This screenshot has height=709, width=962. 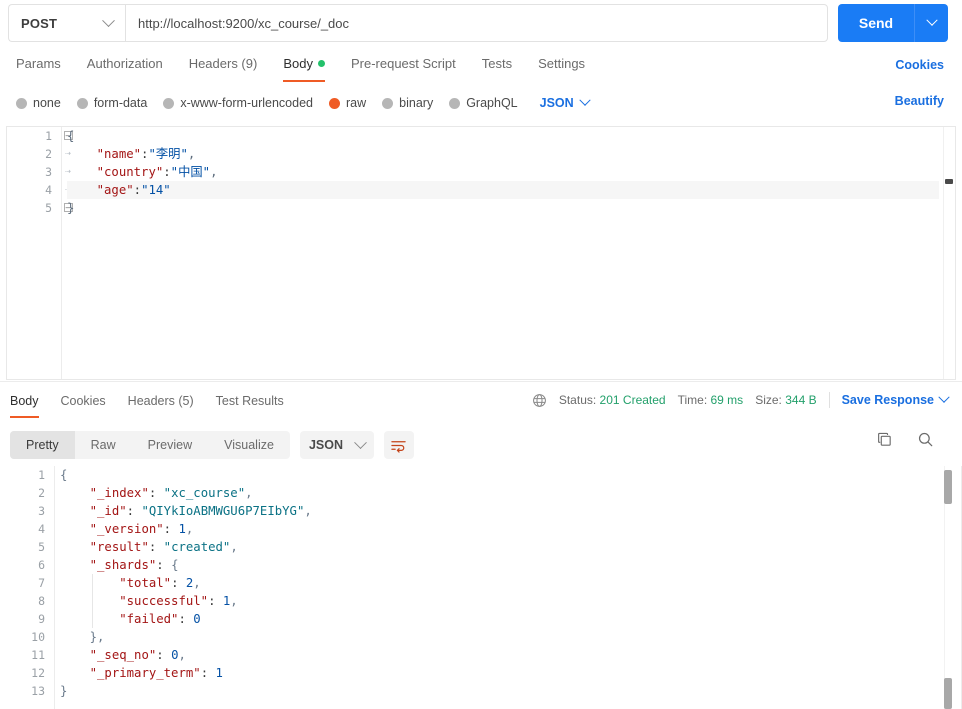 I want to click on wrap-lines-button, so click(x=398, y=445).